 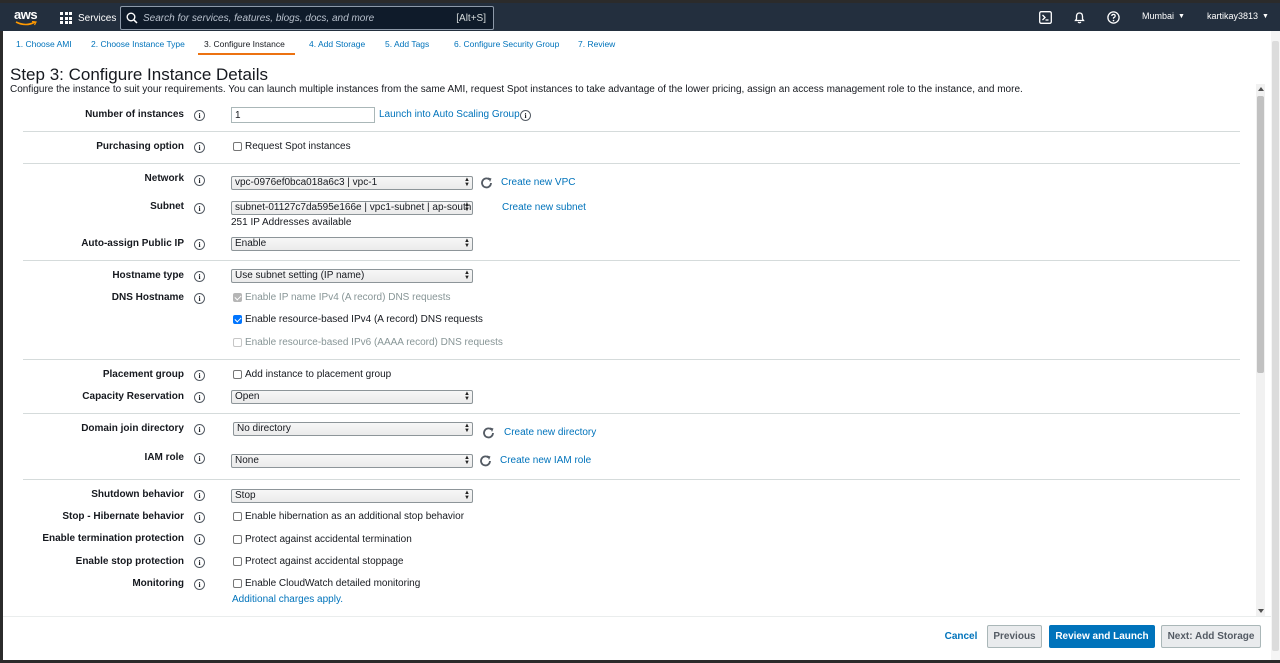 What do you see at coordinates (318, 561) in the screenshot?
I see `stop-protection-checkbox-row: Protect against accidental stoppage` at bounding box center [318, 561].